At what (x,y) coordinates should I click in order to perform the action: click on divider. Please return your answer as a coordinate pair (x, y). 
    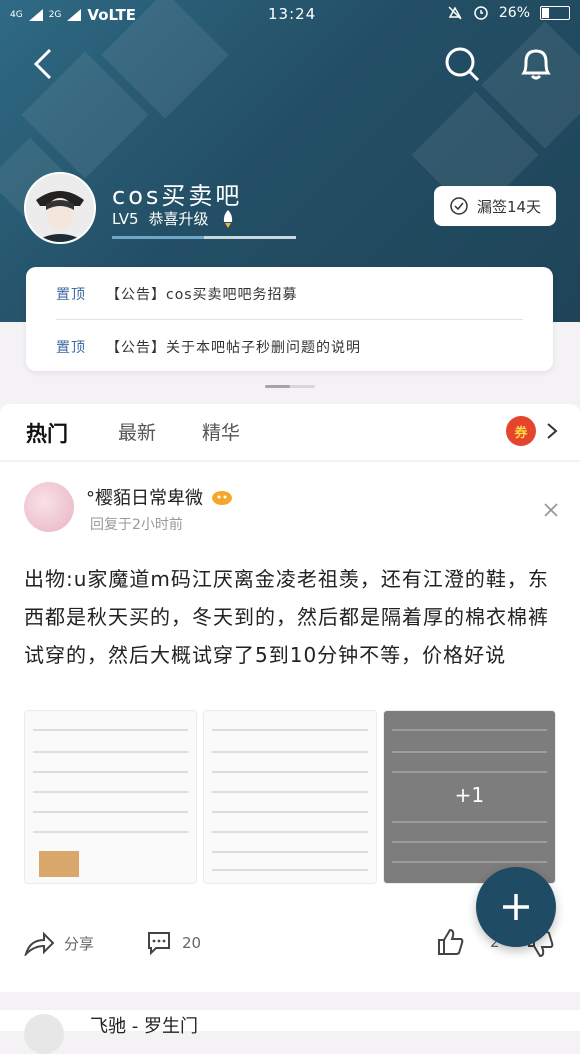
    Looking at the image, I should click on (289, 319).